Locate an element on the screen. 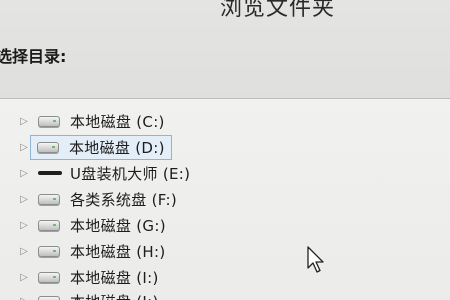  tree-item-label: 本地磁盘 (G:) is located at coordinates (118, 225).